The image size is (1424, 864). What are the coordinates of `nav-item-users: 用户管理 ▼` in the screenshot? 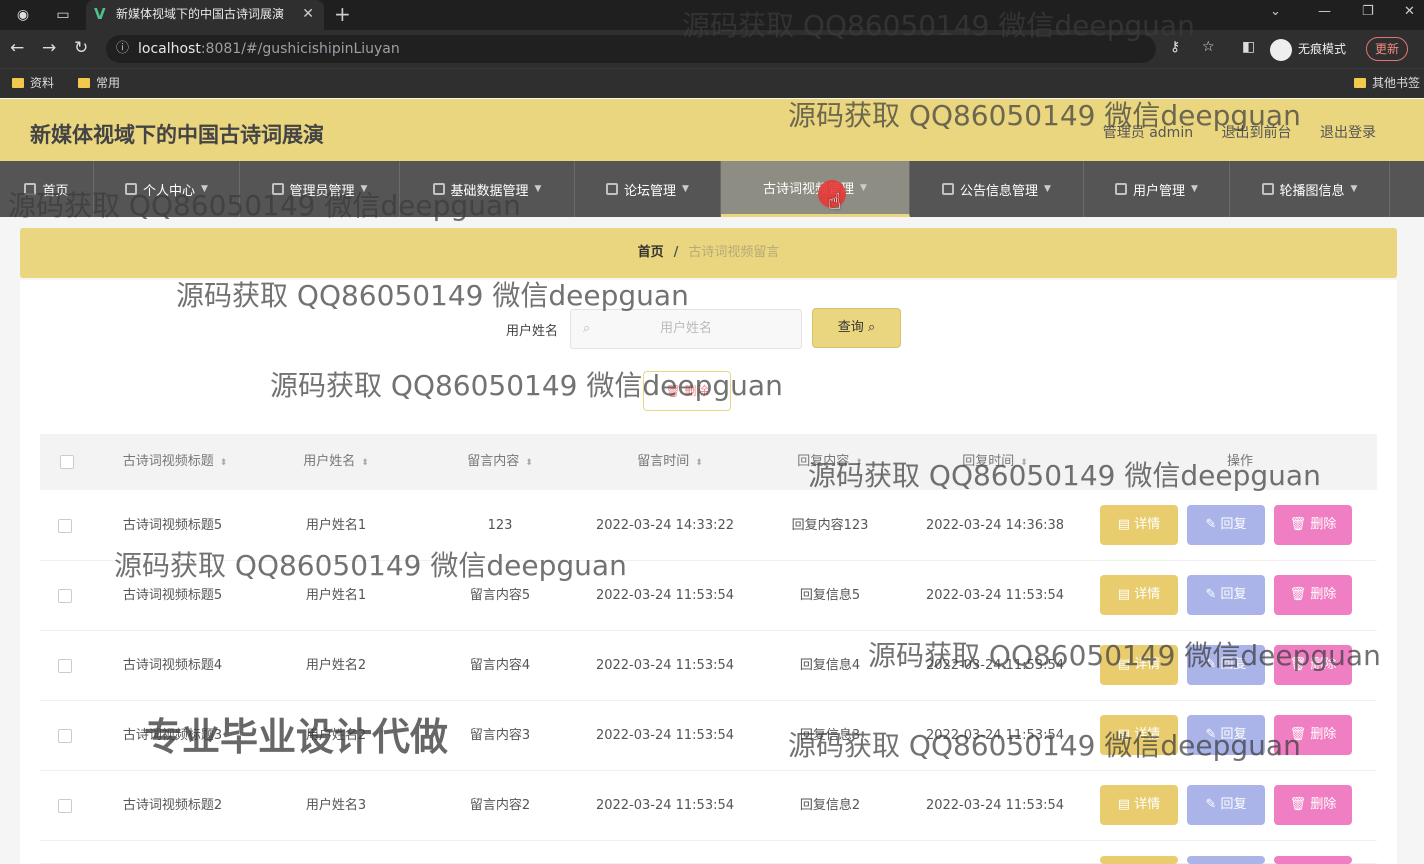 It's located at (1157, 189).